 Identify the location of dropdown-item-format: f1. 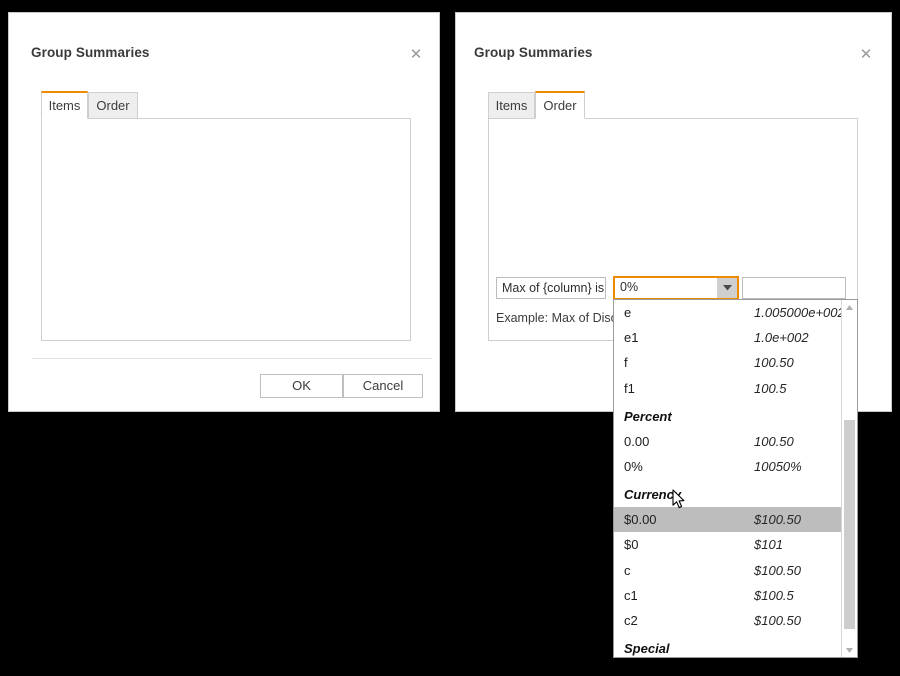
(629, 388).